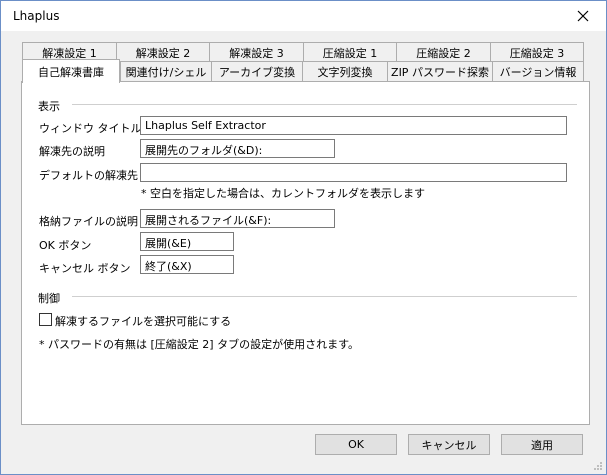 This screenshot has width=607, height=475. I want to click on tab-self-extracting-archive: 自己解凍書庫, so click(71, 71).